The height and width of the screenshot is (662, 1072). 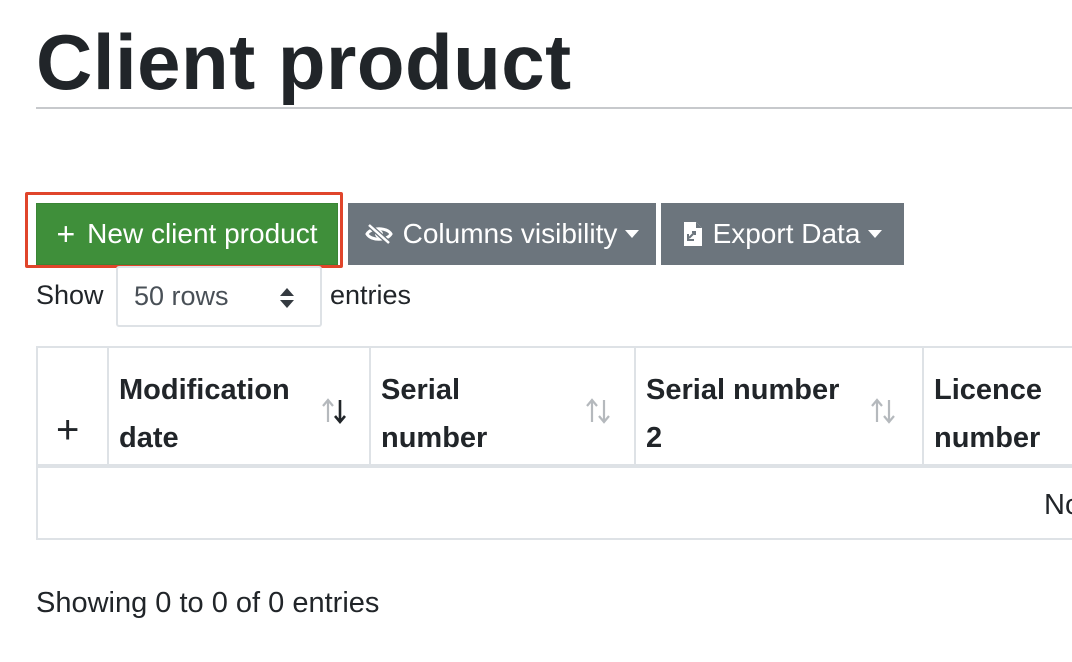 What do you see at coordinates (693, 234) in the screenshot?
I see `file-export-icon` at bounding box center [693, 234].